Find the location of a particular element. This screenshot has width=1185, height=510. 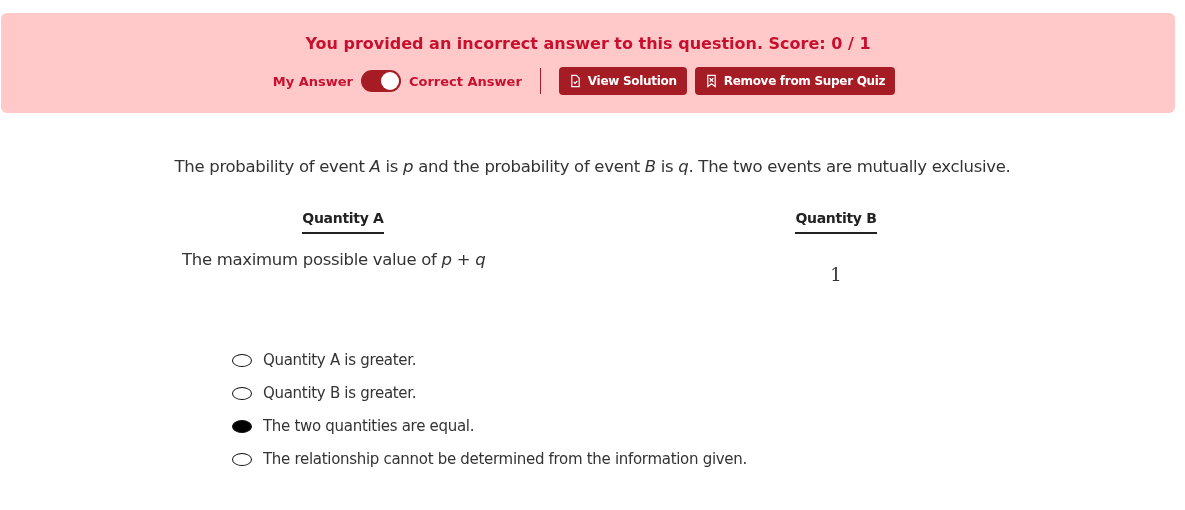

document-check-icon is located at coordinates (575, 81).